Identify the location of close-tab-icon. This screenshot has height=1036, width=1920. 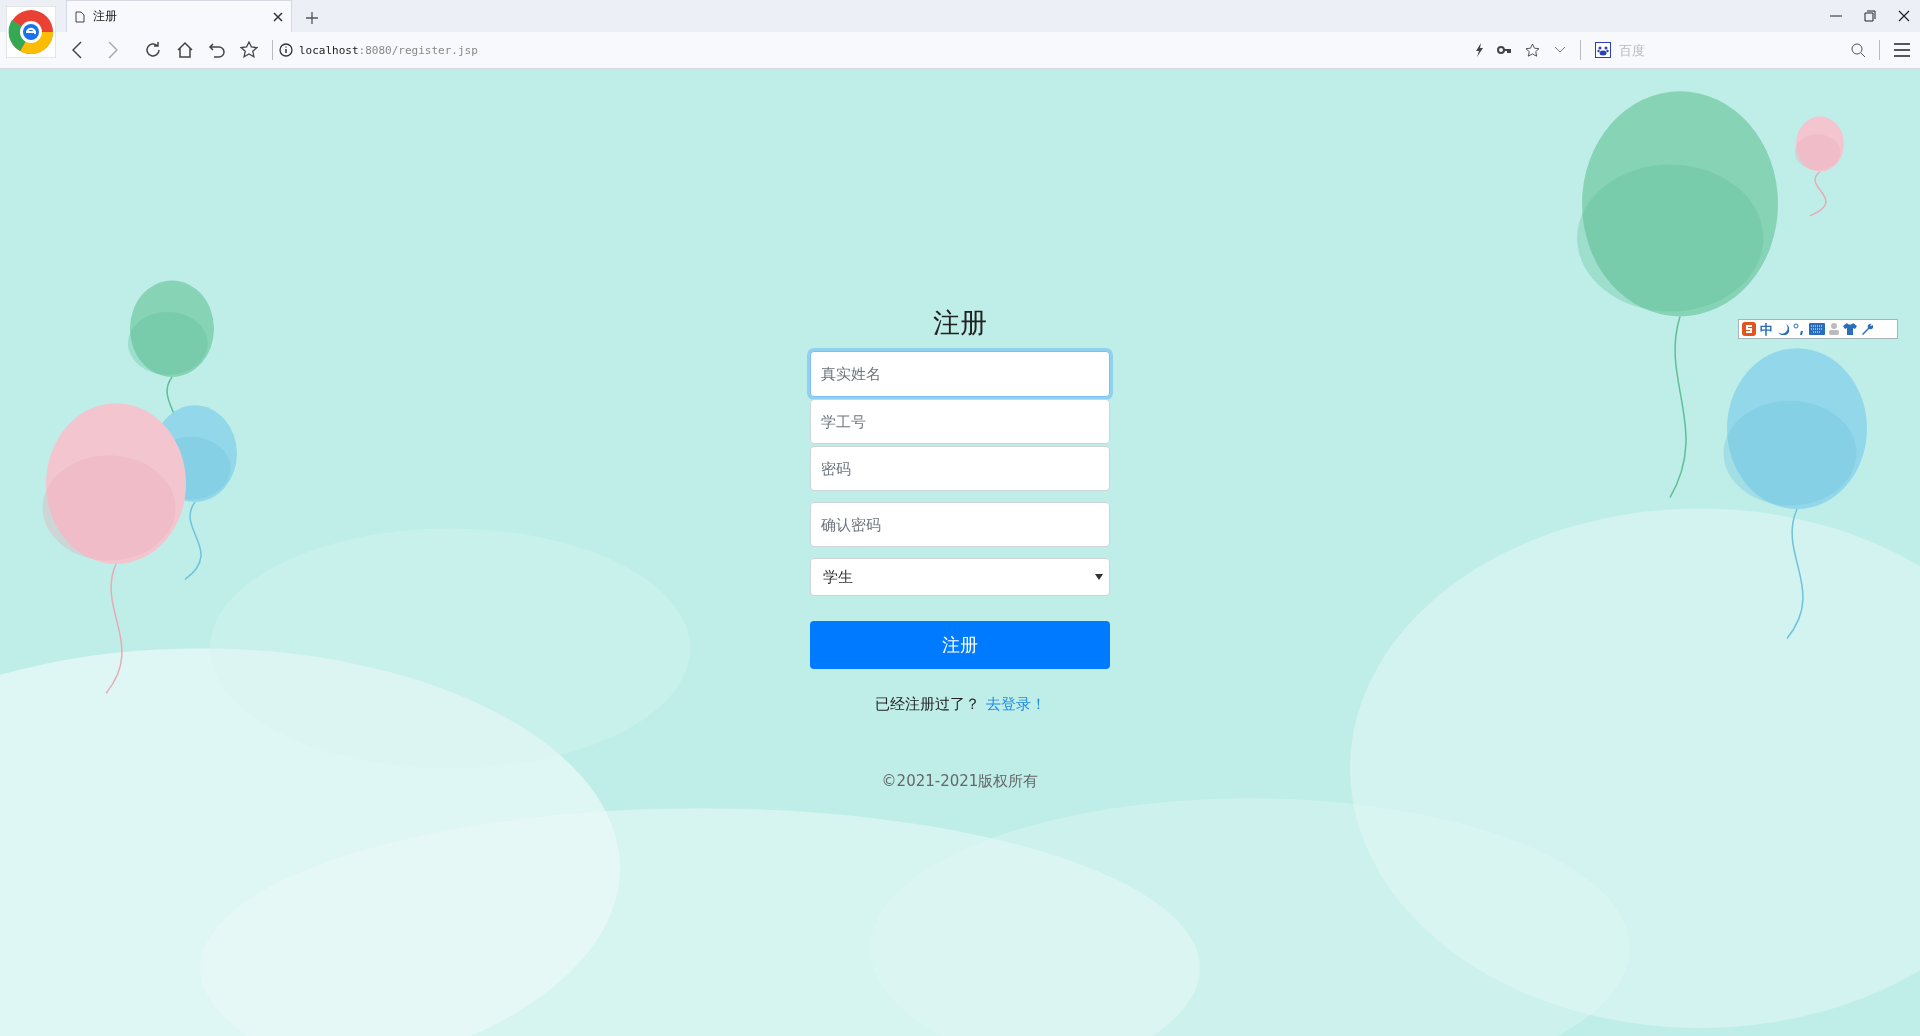
(278, 16).